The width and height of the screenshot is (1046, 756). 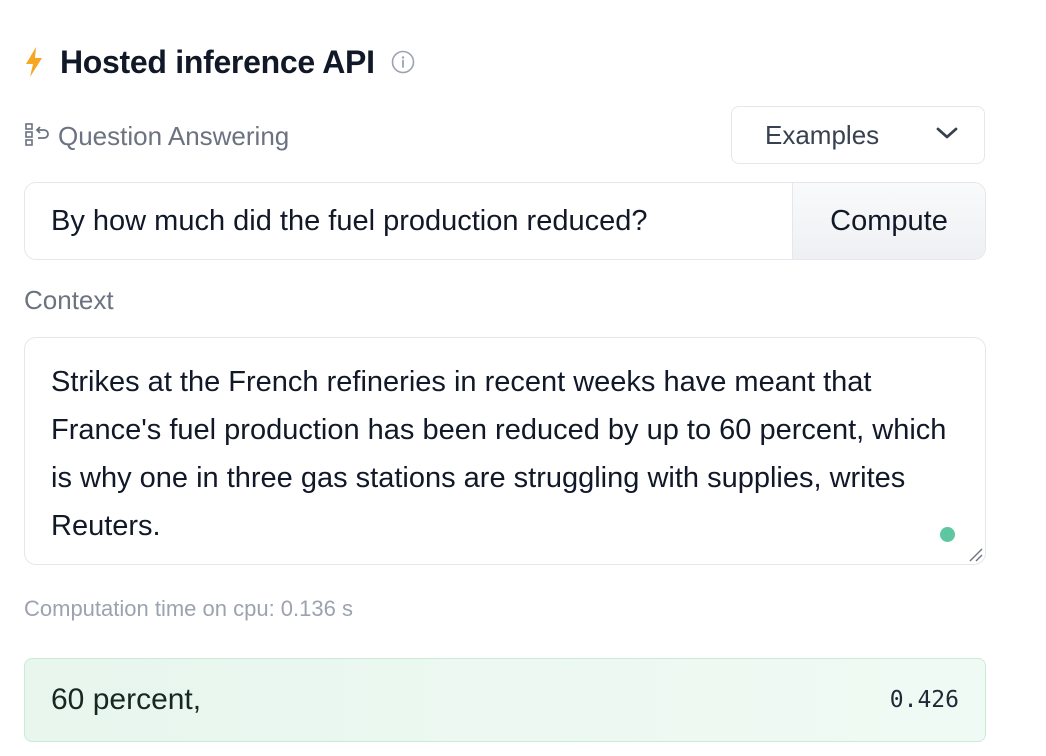 I want to click on widget-title: Hosted inference API, so click(x=217, y=61).